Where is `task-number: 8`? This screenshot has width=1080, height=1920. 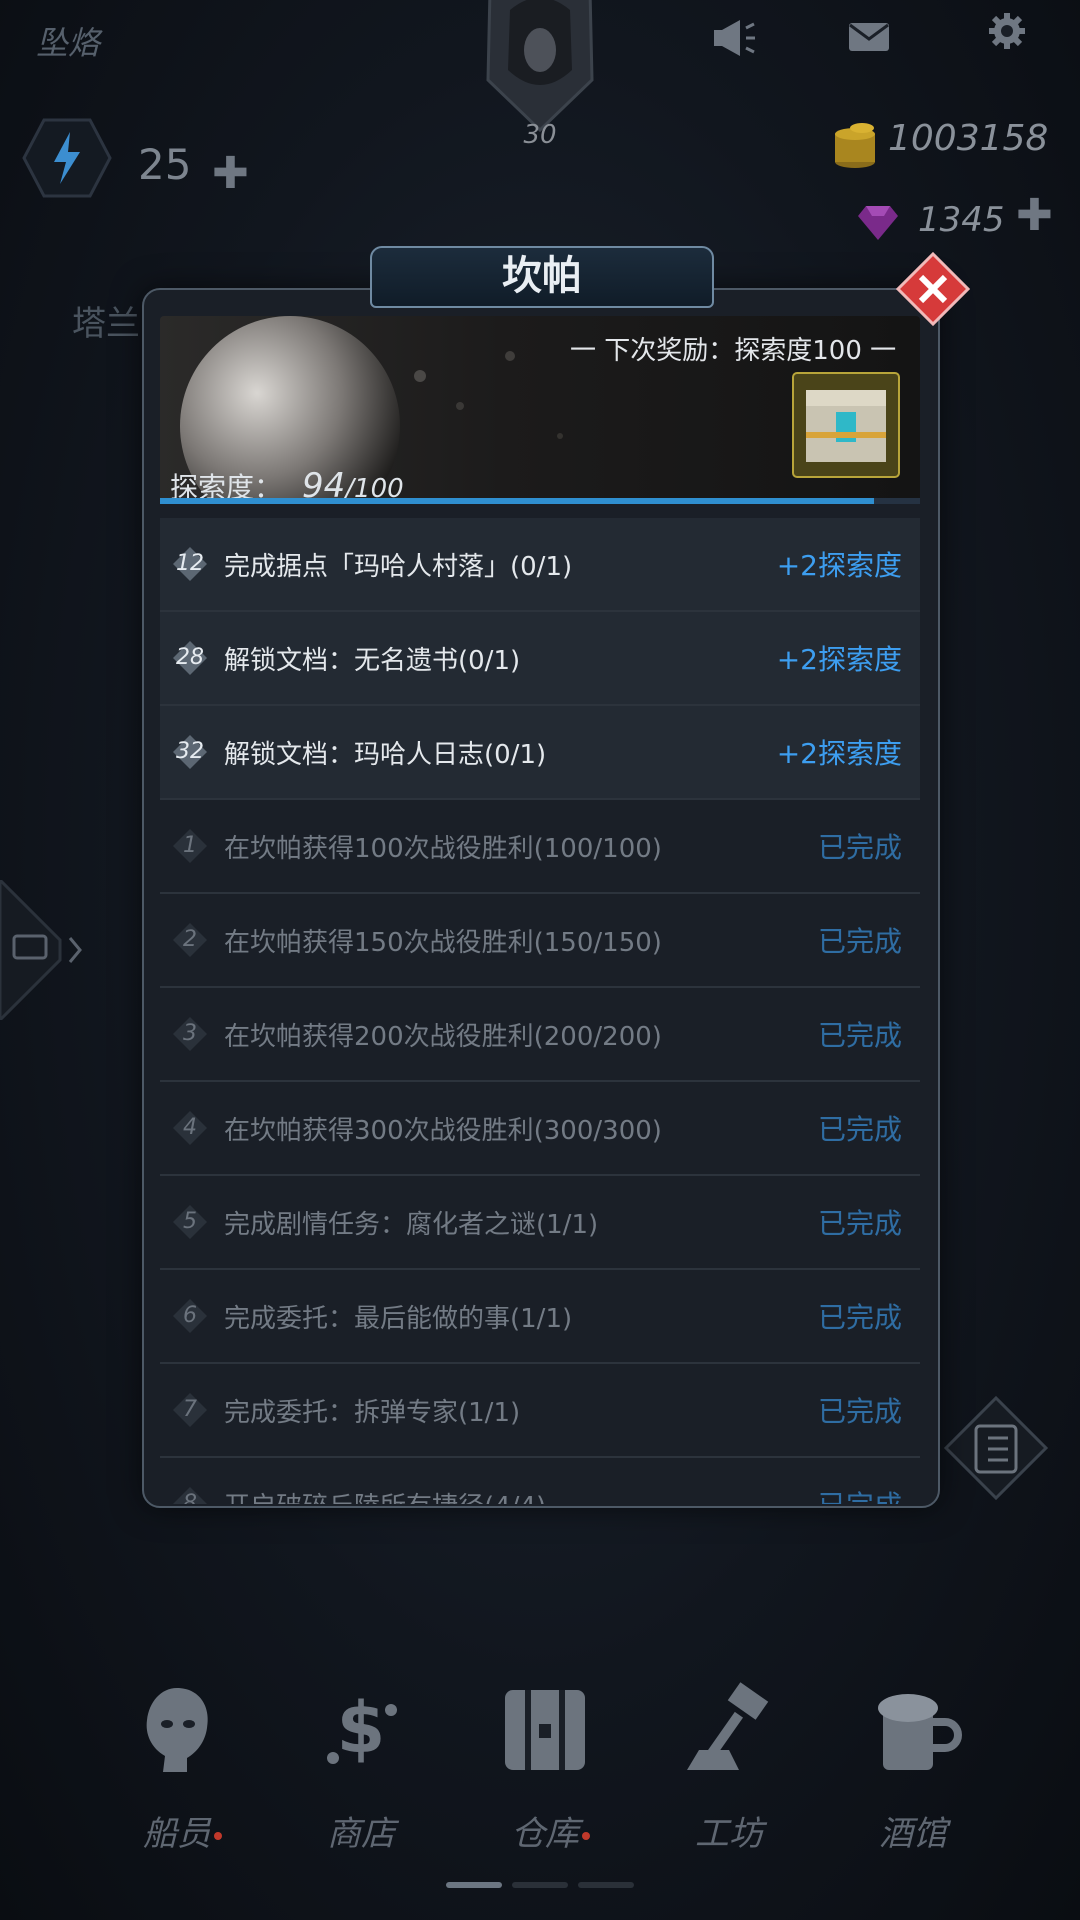
task-number: 8 is located at coordinates (190, 1497).